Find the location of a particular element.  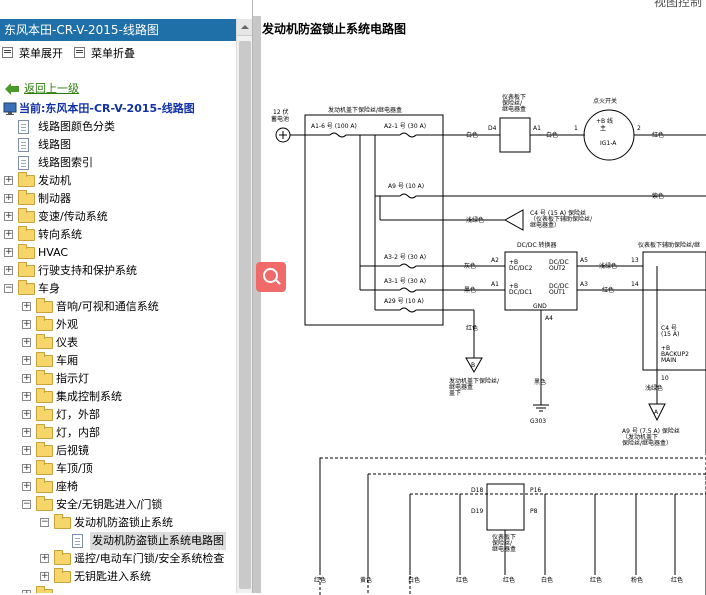

dc-out2-label: DC/DC OUT2 is located at coordinates (559, 265).